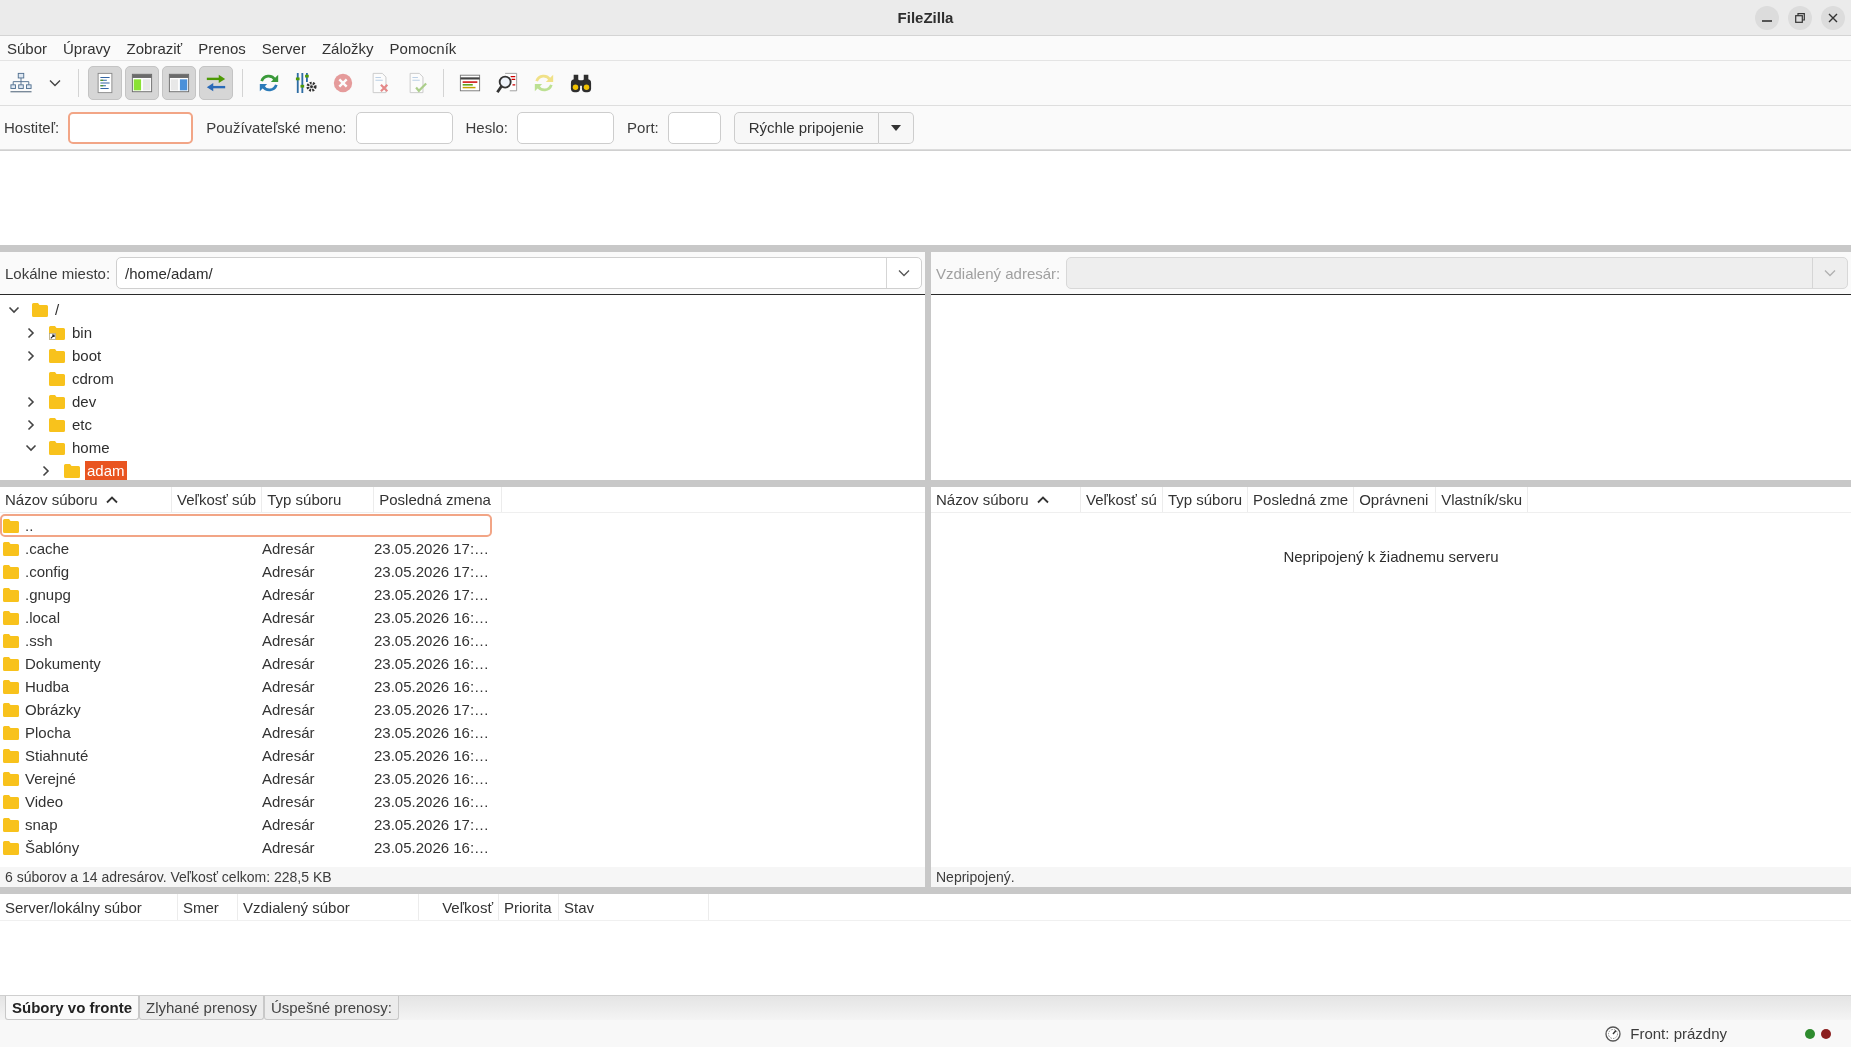 This screenshot has width=1851, height=1047. I want to click on empty-message: Nepripojený k žiadnemu serveru, so click(1391, 556).